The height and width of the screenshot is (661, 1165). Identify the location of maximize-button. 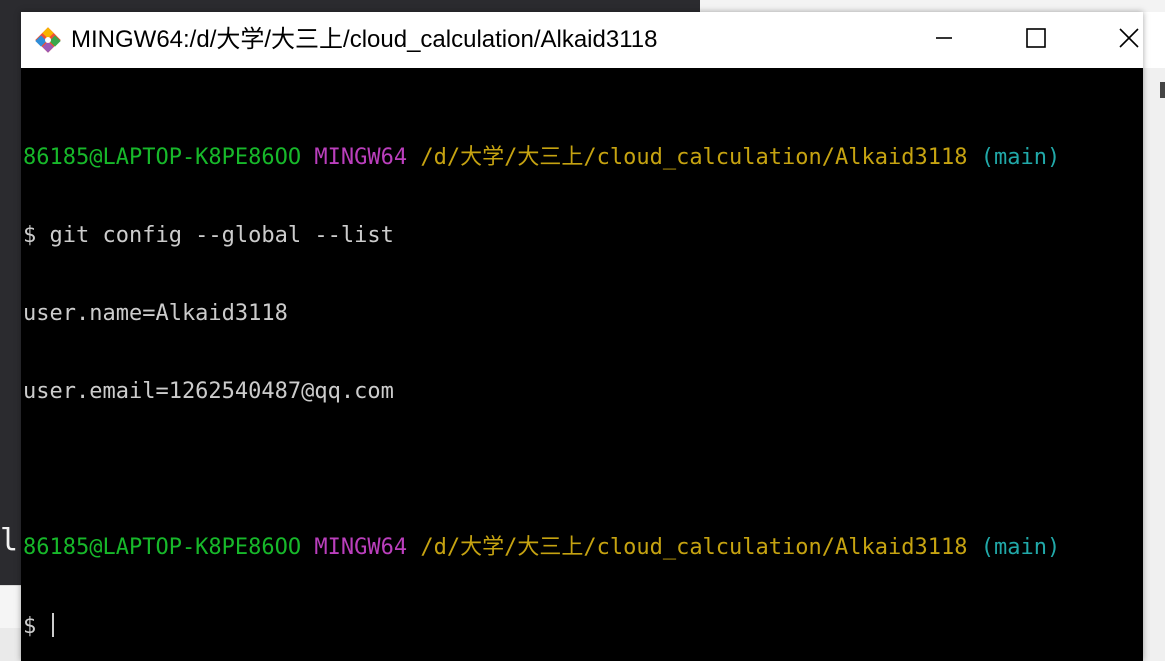
(1036, 40).